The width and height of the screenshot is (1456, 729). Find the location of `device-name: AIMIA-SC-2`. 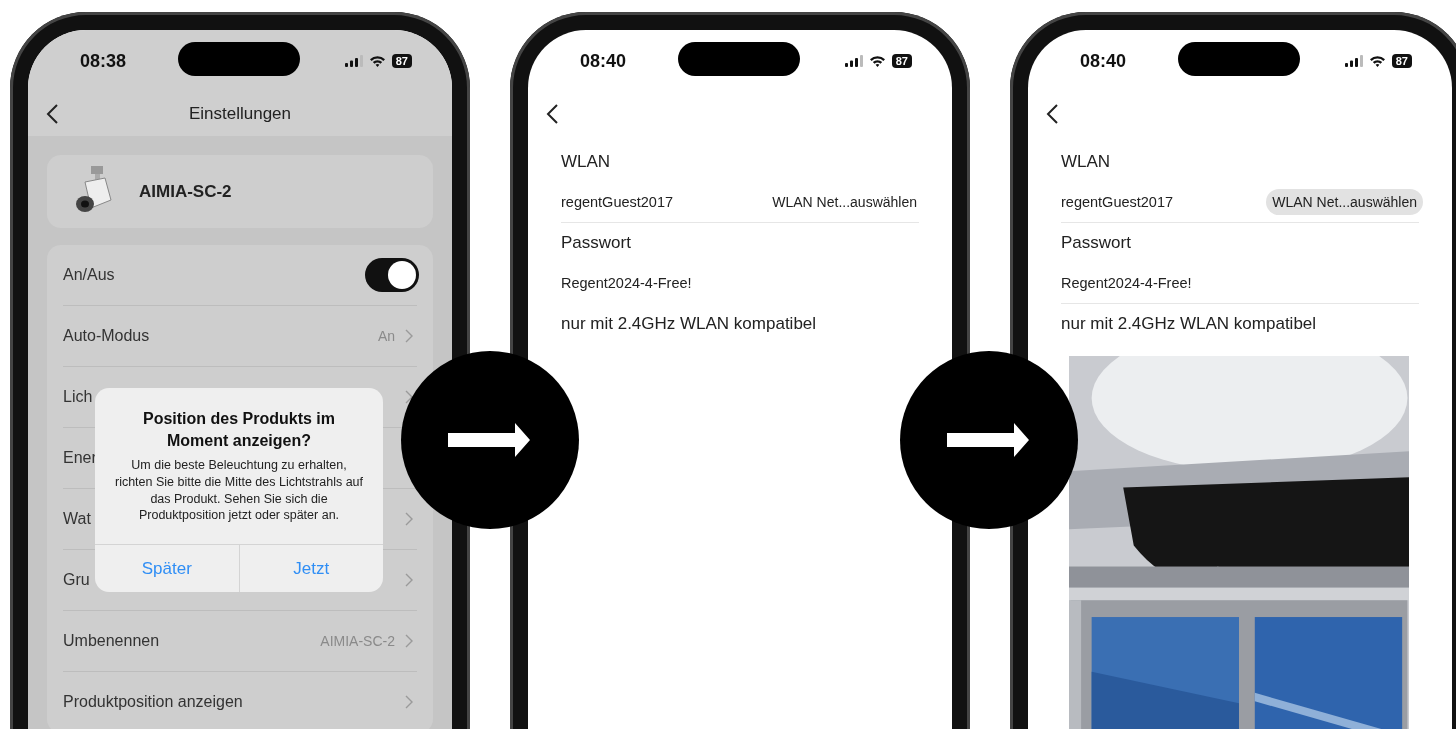

device-name: AIMIA-SC-2 is located at coordinates (185, 191).